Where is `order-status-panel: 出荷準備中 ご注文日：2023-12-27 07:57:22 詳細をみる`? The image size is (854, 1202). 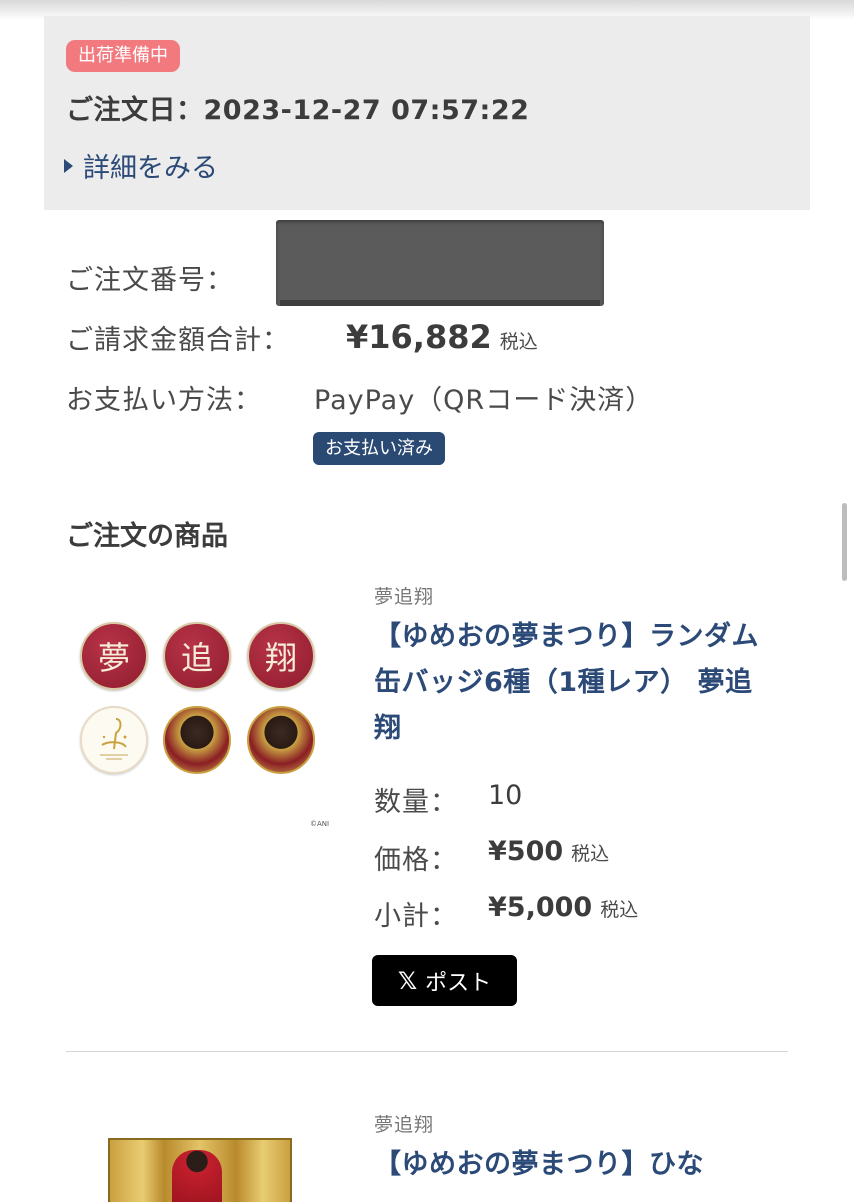 order-status-panel: 出荷準備中 ご注文日：2023-12-27 07:57:22 詳細をみる is located at coordinates (427, 113).